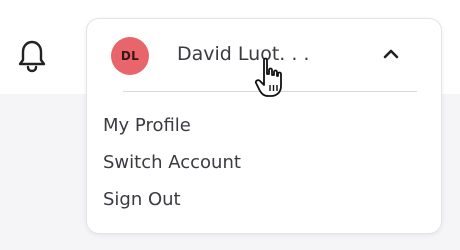  I want to click on avatar: DL, so click(130, 56).